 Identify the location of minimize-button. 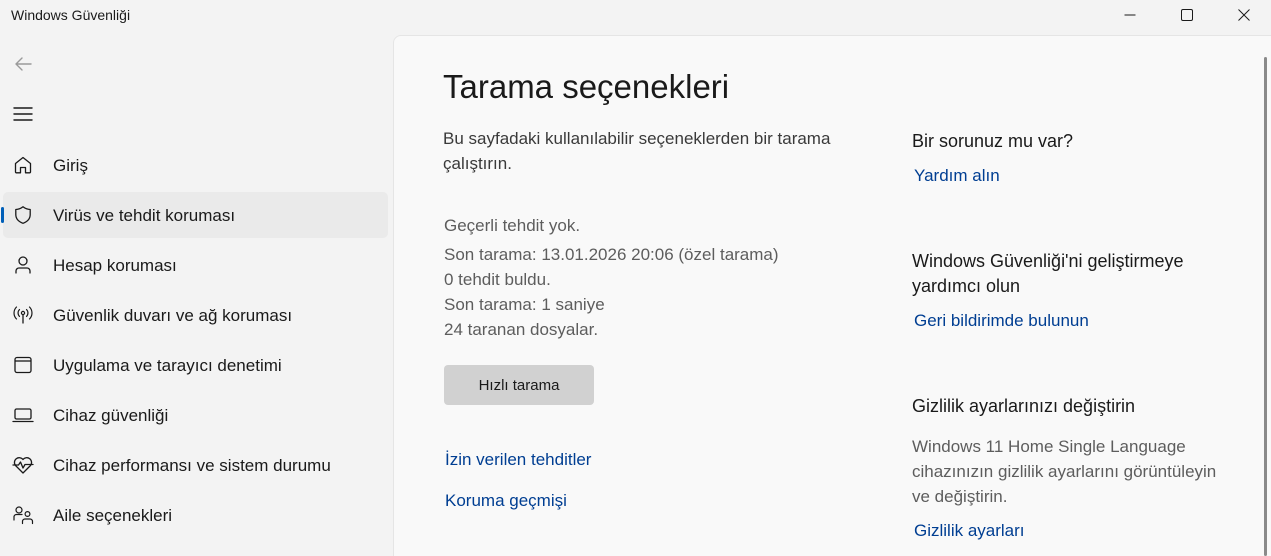
(1130, 15).